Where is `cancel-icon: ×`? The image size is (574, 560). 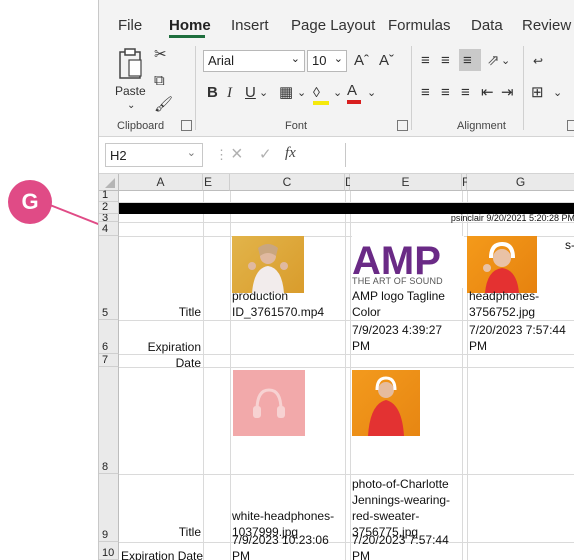
cancel-icon: × is located at coordinates (237, 154).